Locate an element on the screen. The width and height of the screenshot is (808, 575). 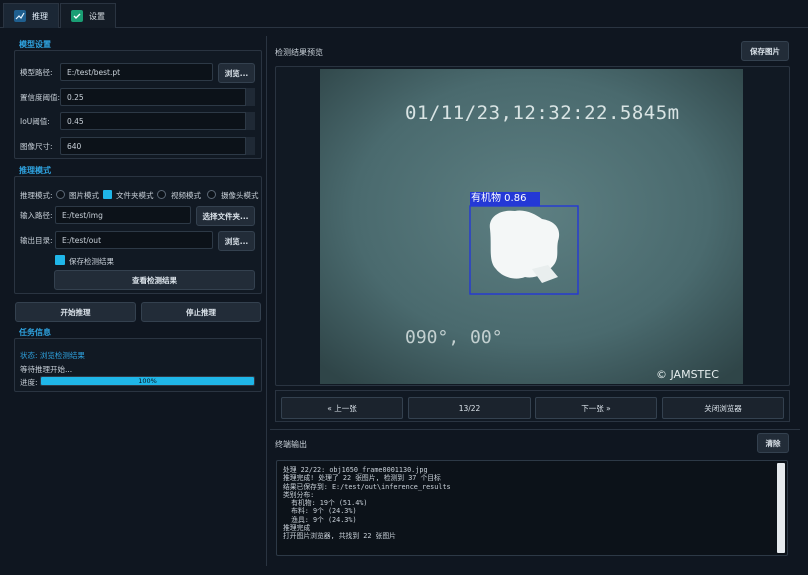
radio-image-mode is located at coordinates (60, 194).